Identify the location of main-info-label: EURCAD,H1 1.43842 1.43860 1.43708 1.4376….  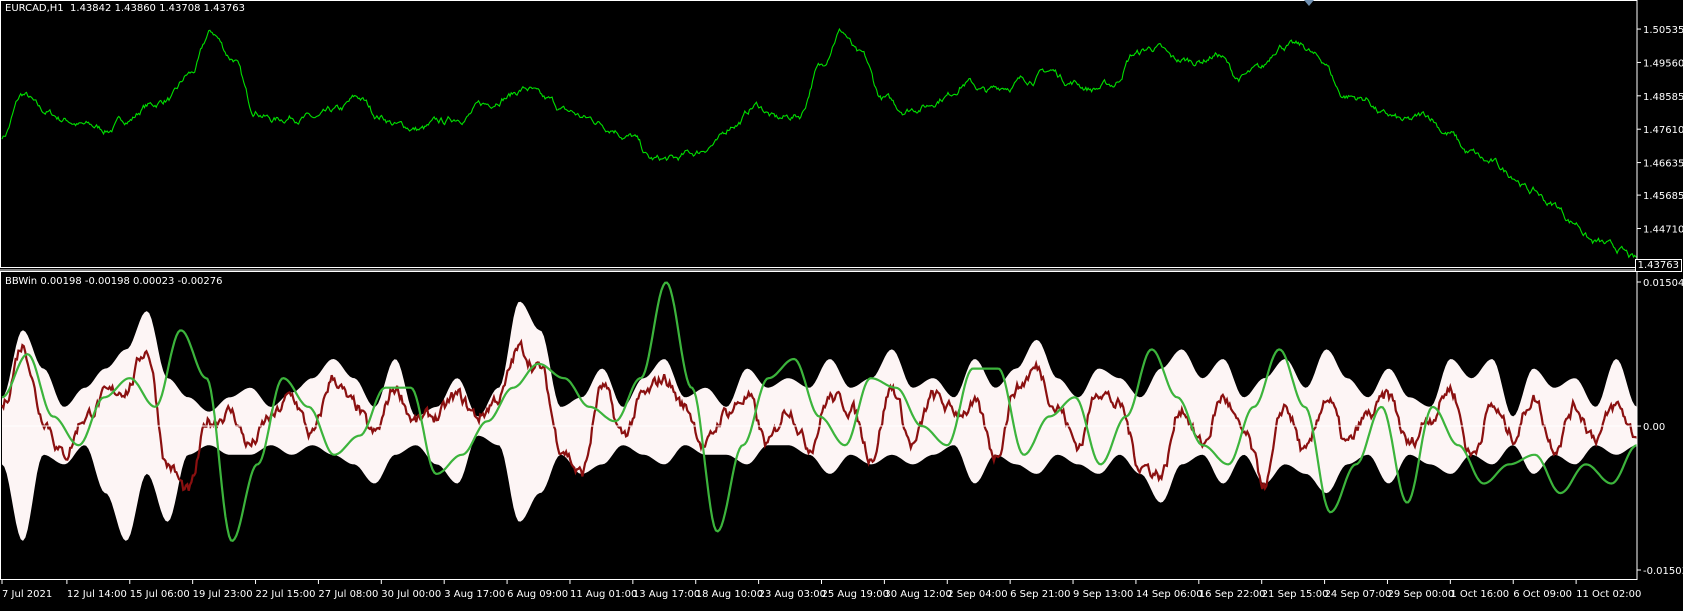
(125, 8).